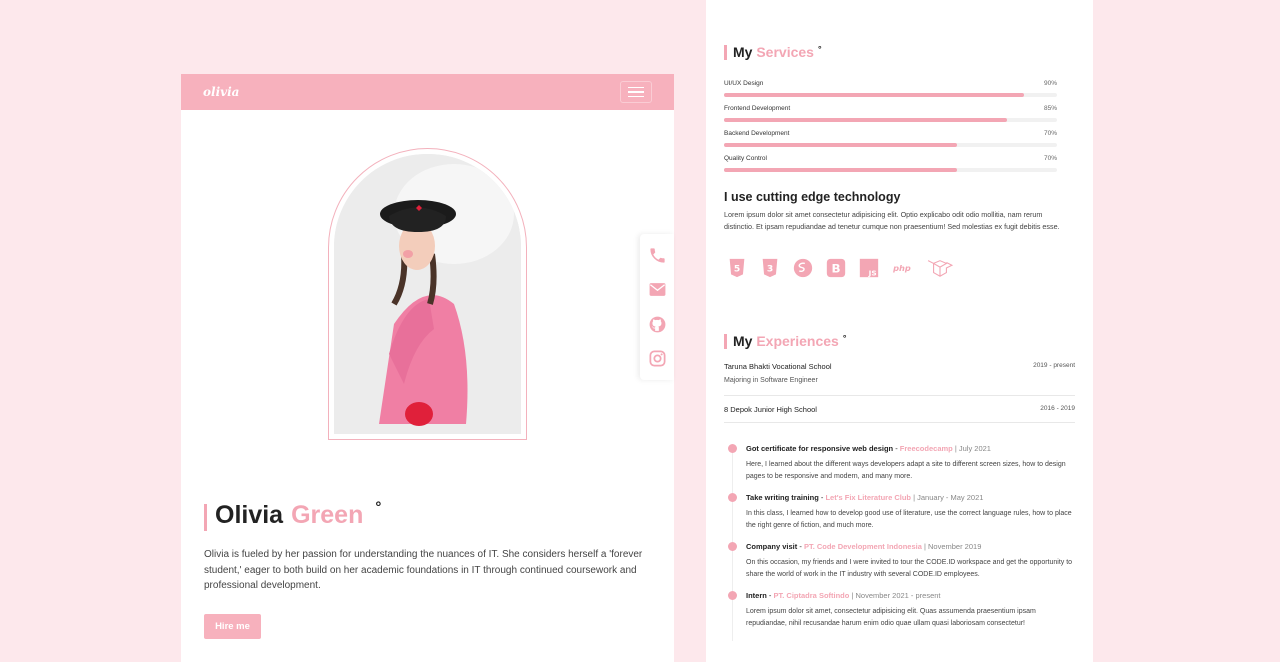 This screenshot has height=662, width=1280. I want to click on portrait-illustration, so click(427, 294).